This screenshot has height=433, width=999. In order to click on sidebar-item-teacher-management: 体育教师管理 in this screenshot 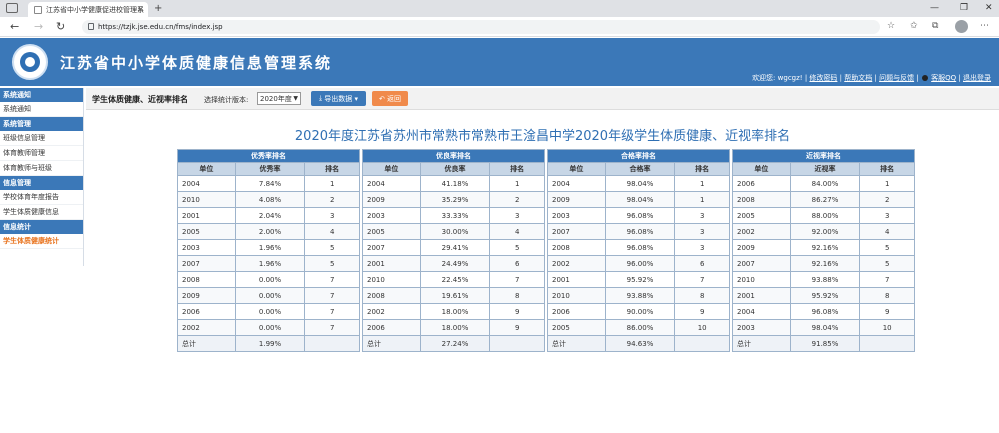, I will do `click(41, 153)`.